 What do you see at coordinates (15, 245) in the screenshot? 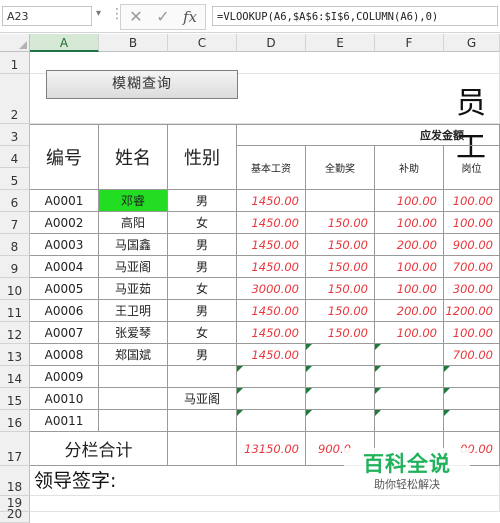
I see `row-header-8: 8` at bounding box center [15, 245].